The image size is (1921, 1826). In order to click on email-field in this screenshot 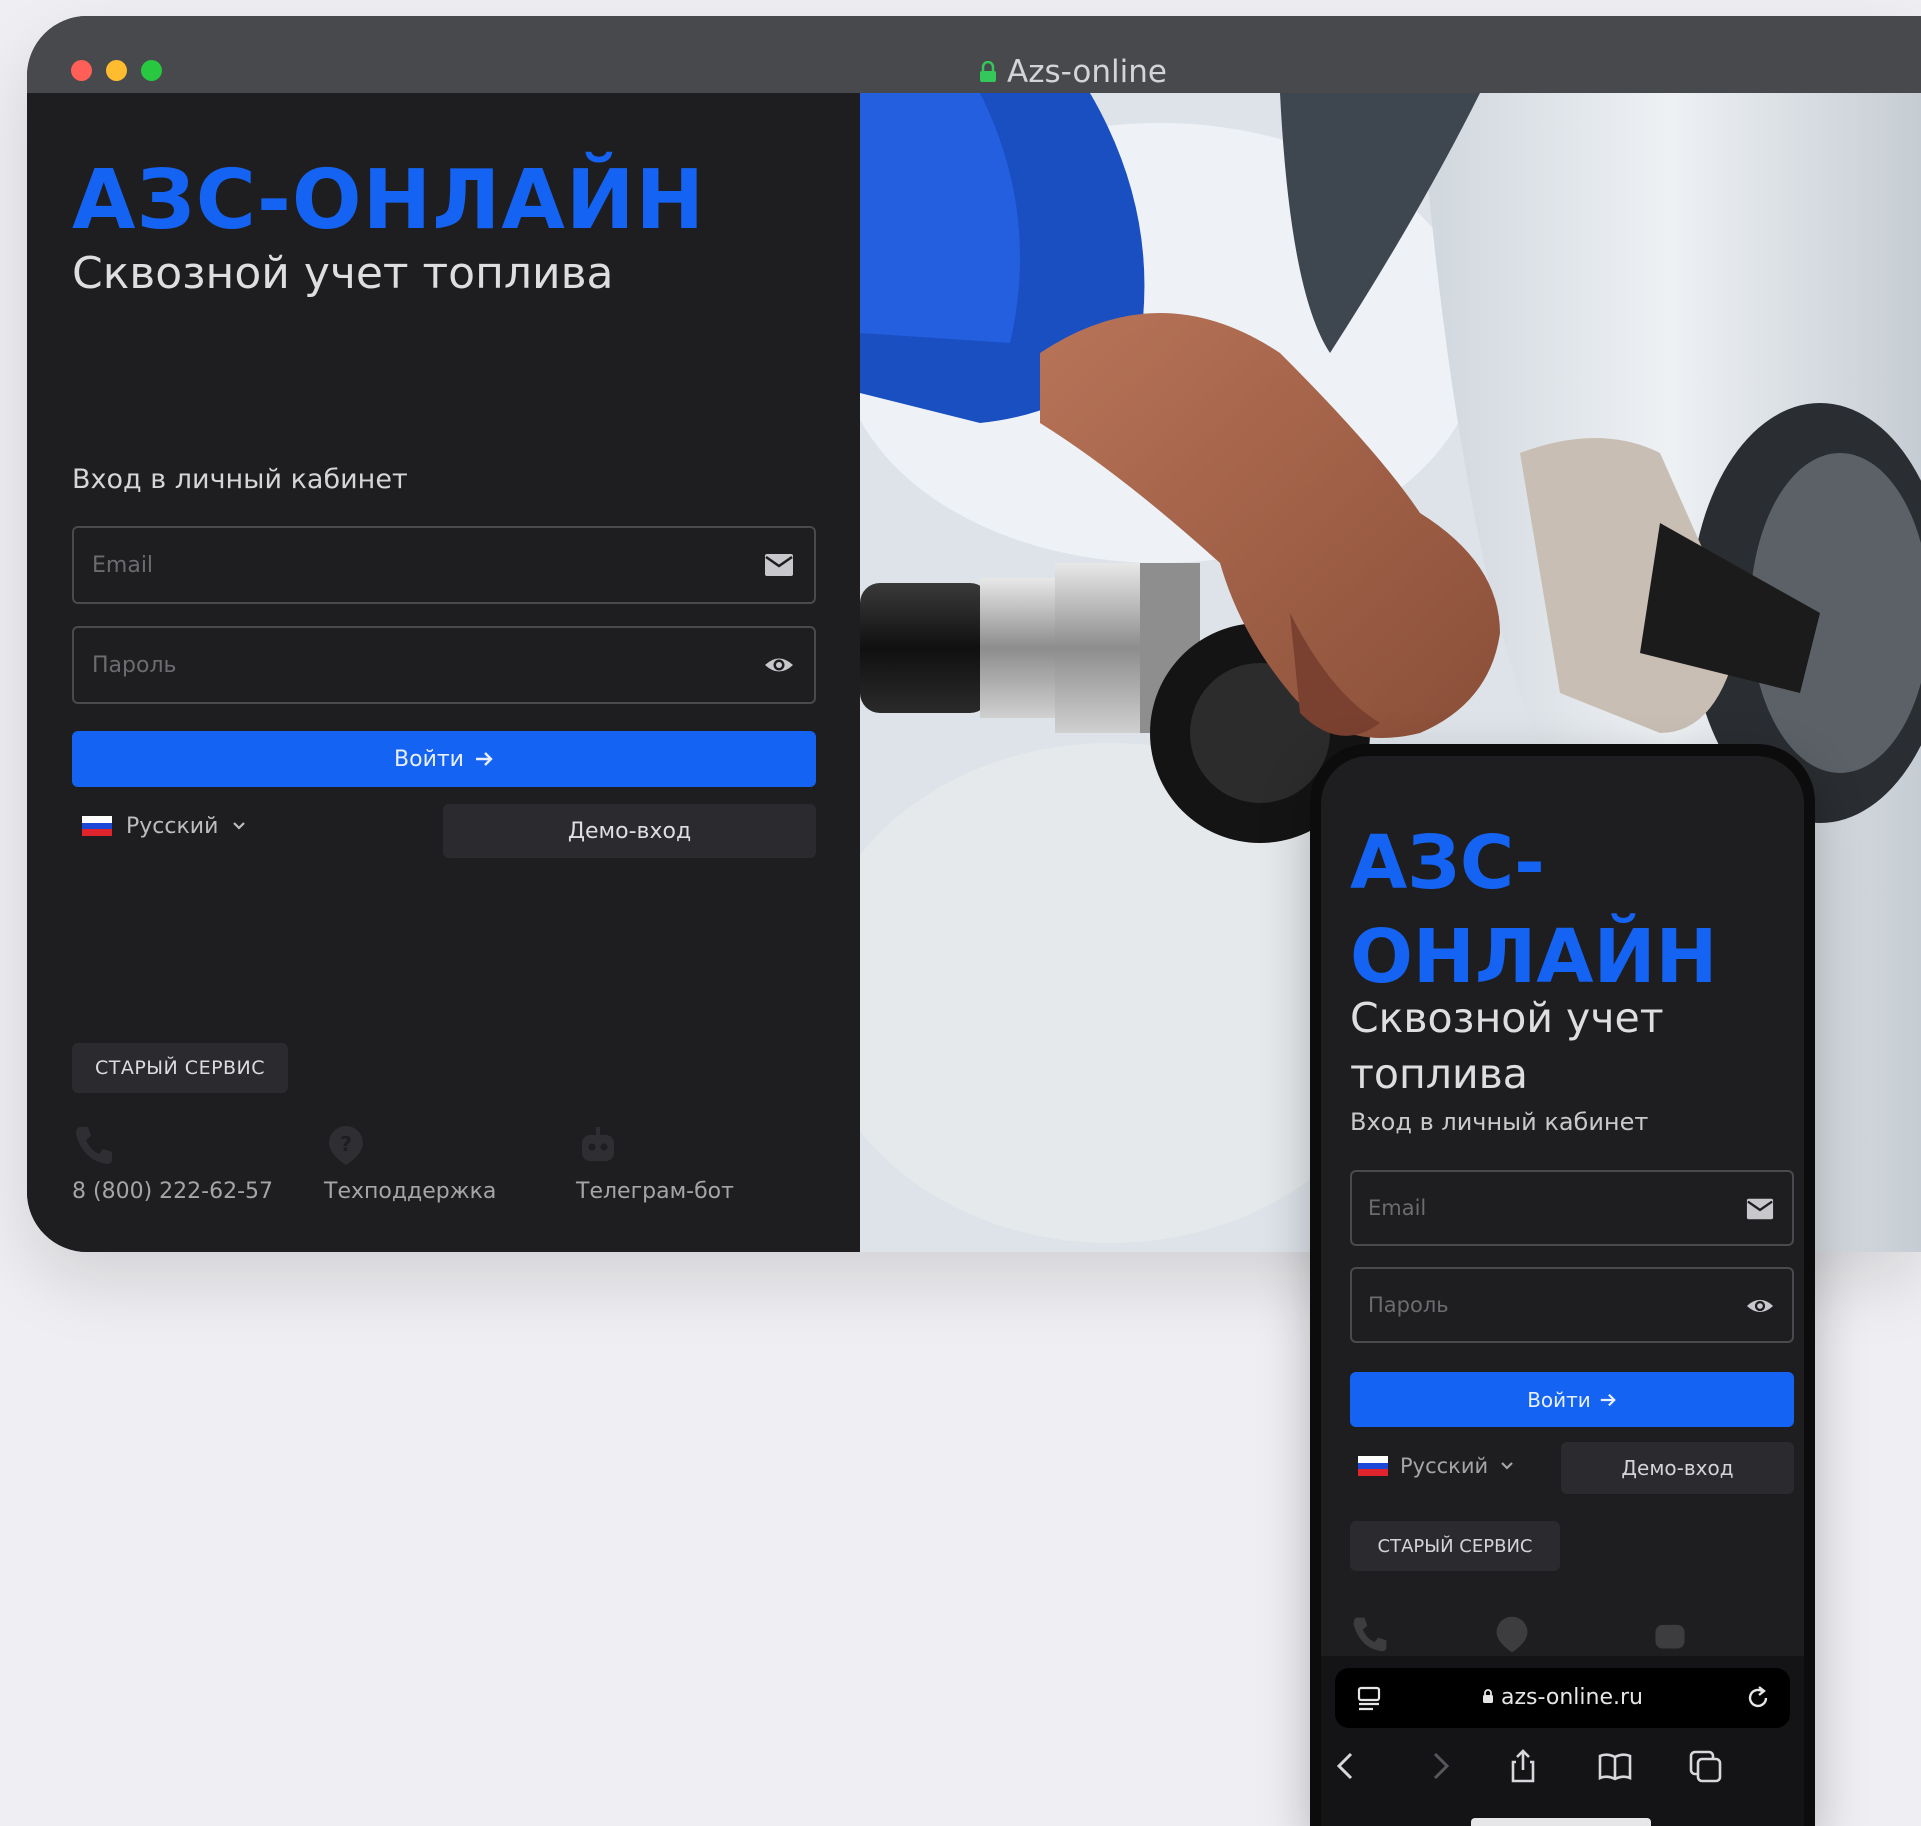, I will do `click(444, 565)`.